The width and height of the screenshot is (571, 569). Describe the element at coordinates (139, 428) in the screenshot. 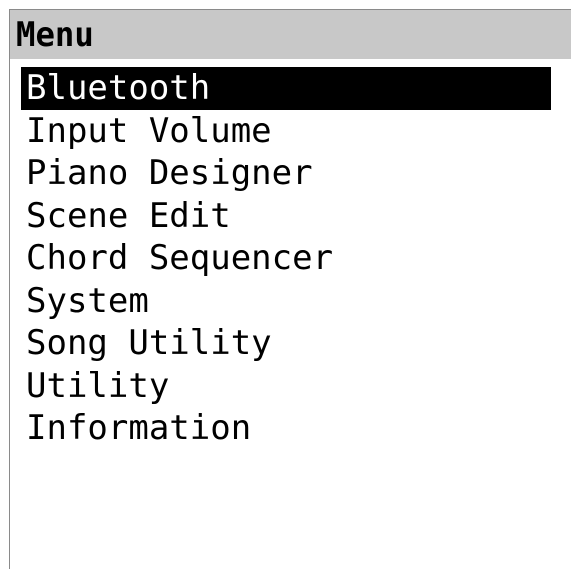

I see `menu-item-label: Information` at that location.